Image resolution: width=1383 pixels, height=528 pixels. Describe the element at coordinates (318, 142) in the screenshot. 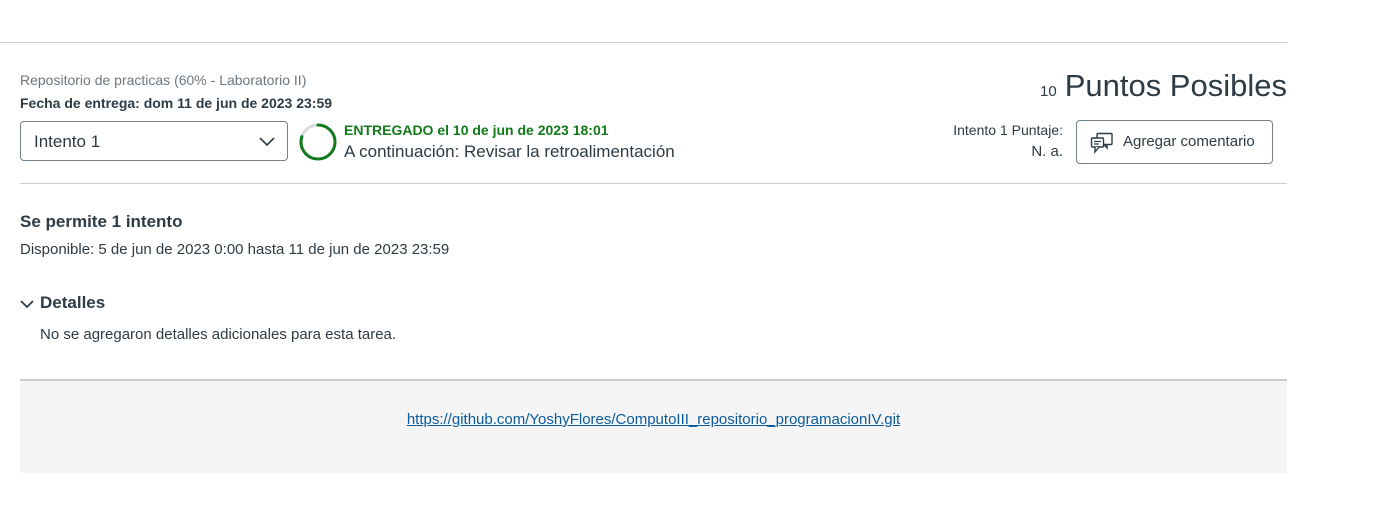

I see `progress-ring-icon` at that location.